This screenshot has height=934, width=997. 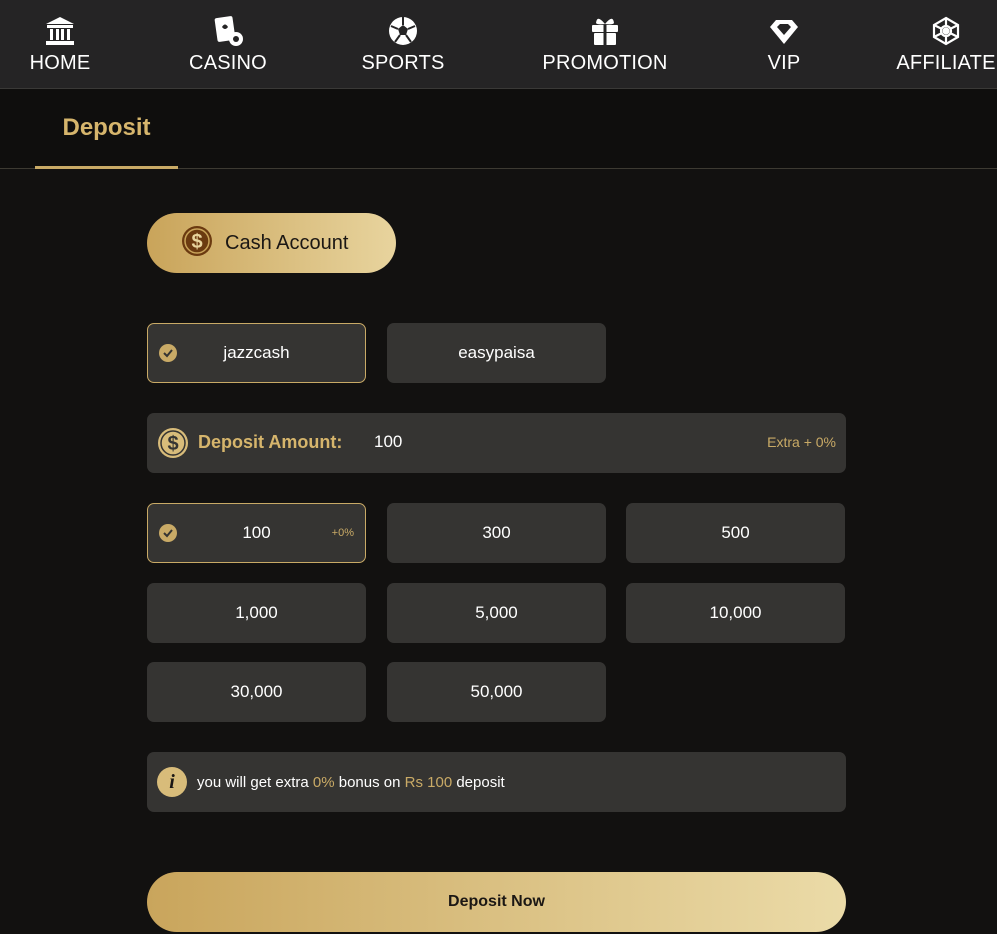 I want to click on info-bonus: 0%, so click(x=323, y=782).